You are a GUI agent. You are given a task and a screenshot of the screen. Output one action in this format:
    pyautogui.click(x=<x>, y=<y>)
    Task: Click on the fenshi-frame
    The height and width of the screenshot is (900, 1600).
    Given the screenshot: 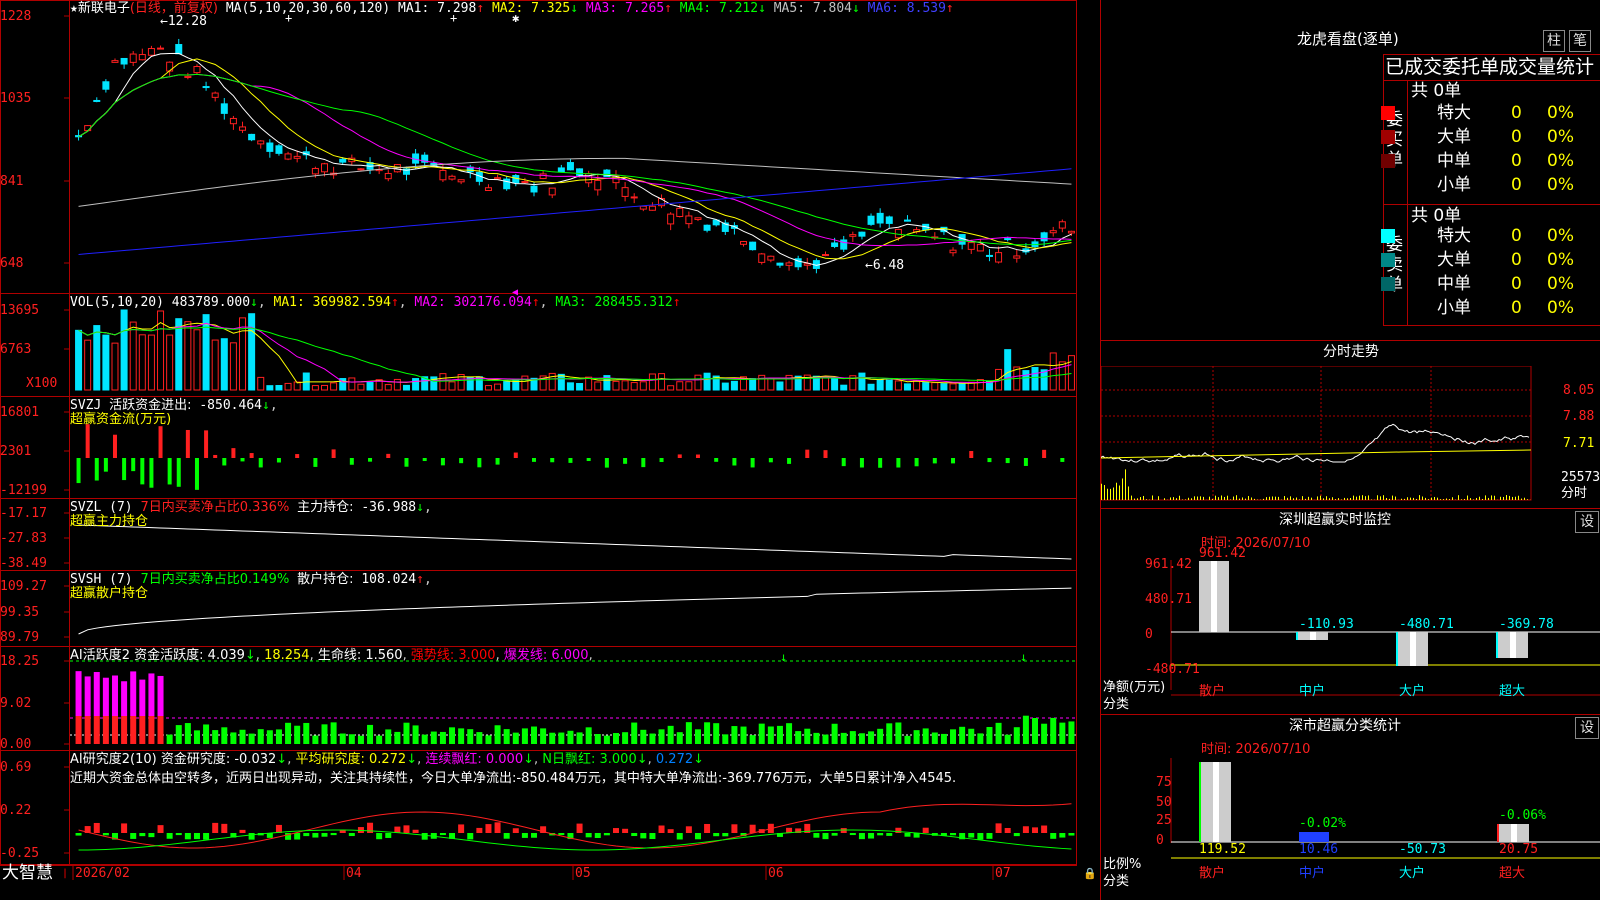 What is the action you would take?
    pyautogui.click(x=1316, y=433)
    